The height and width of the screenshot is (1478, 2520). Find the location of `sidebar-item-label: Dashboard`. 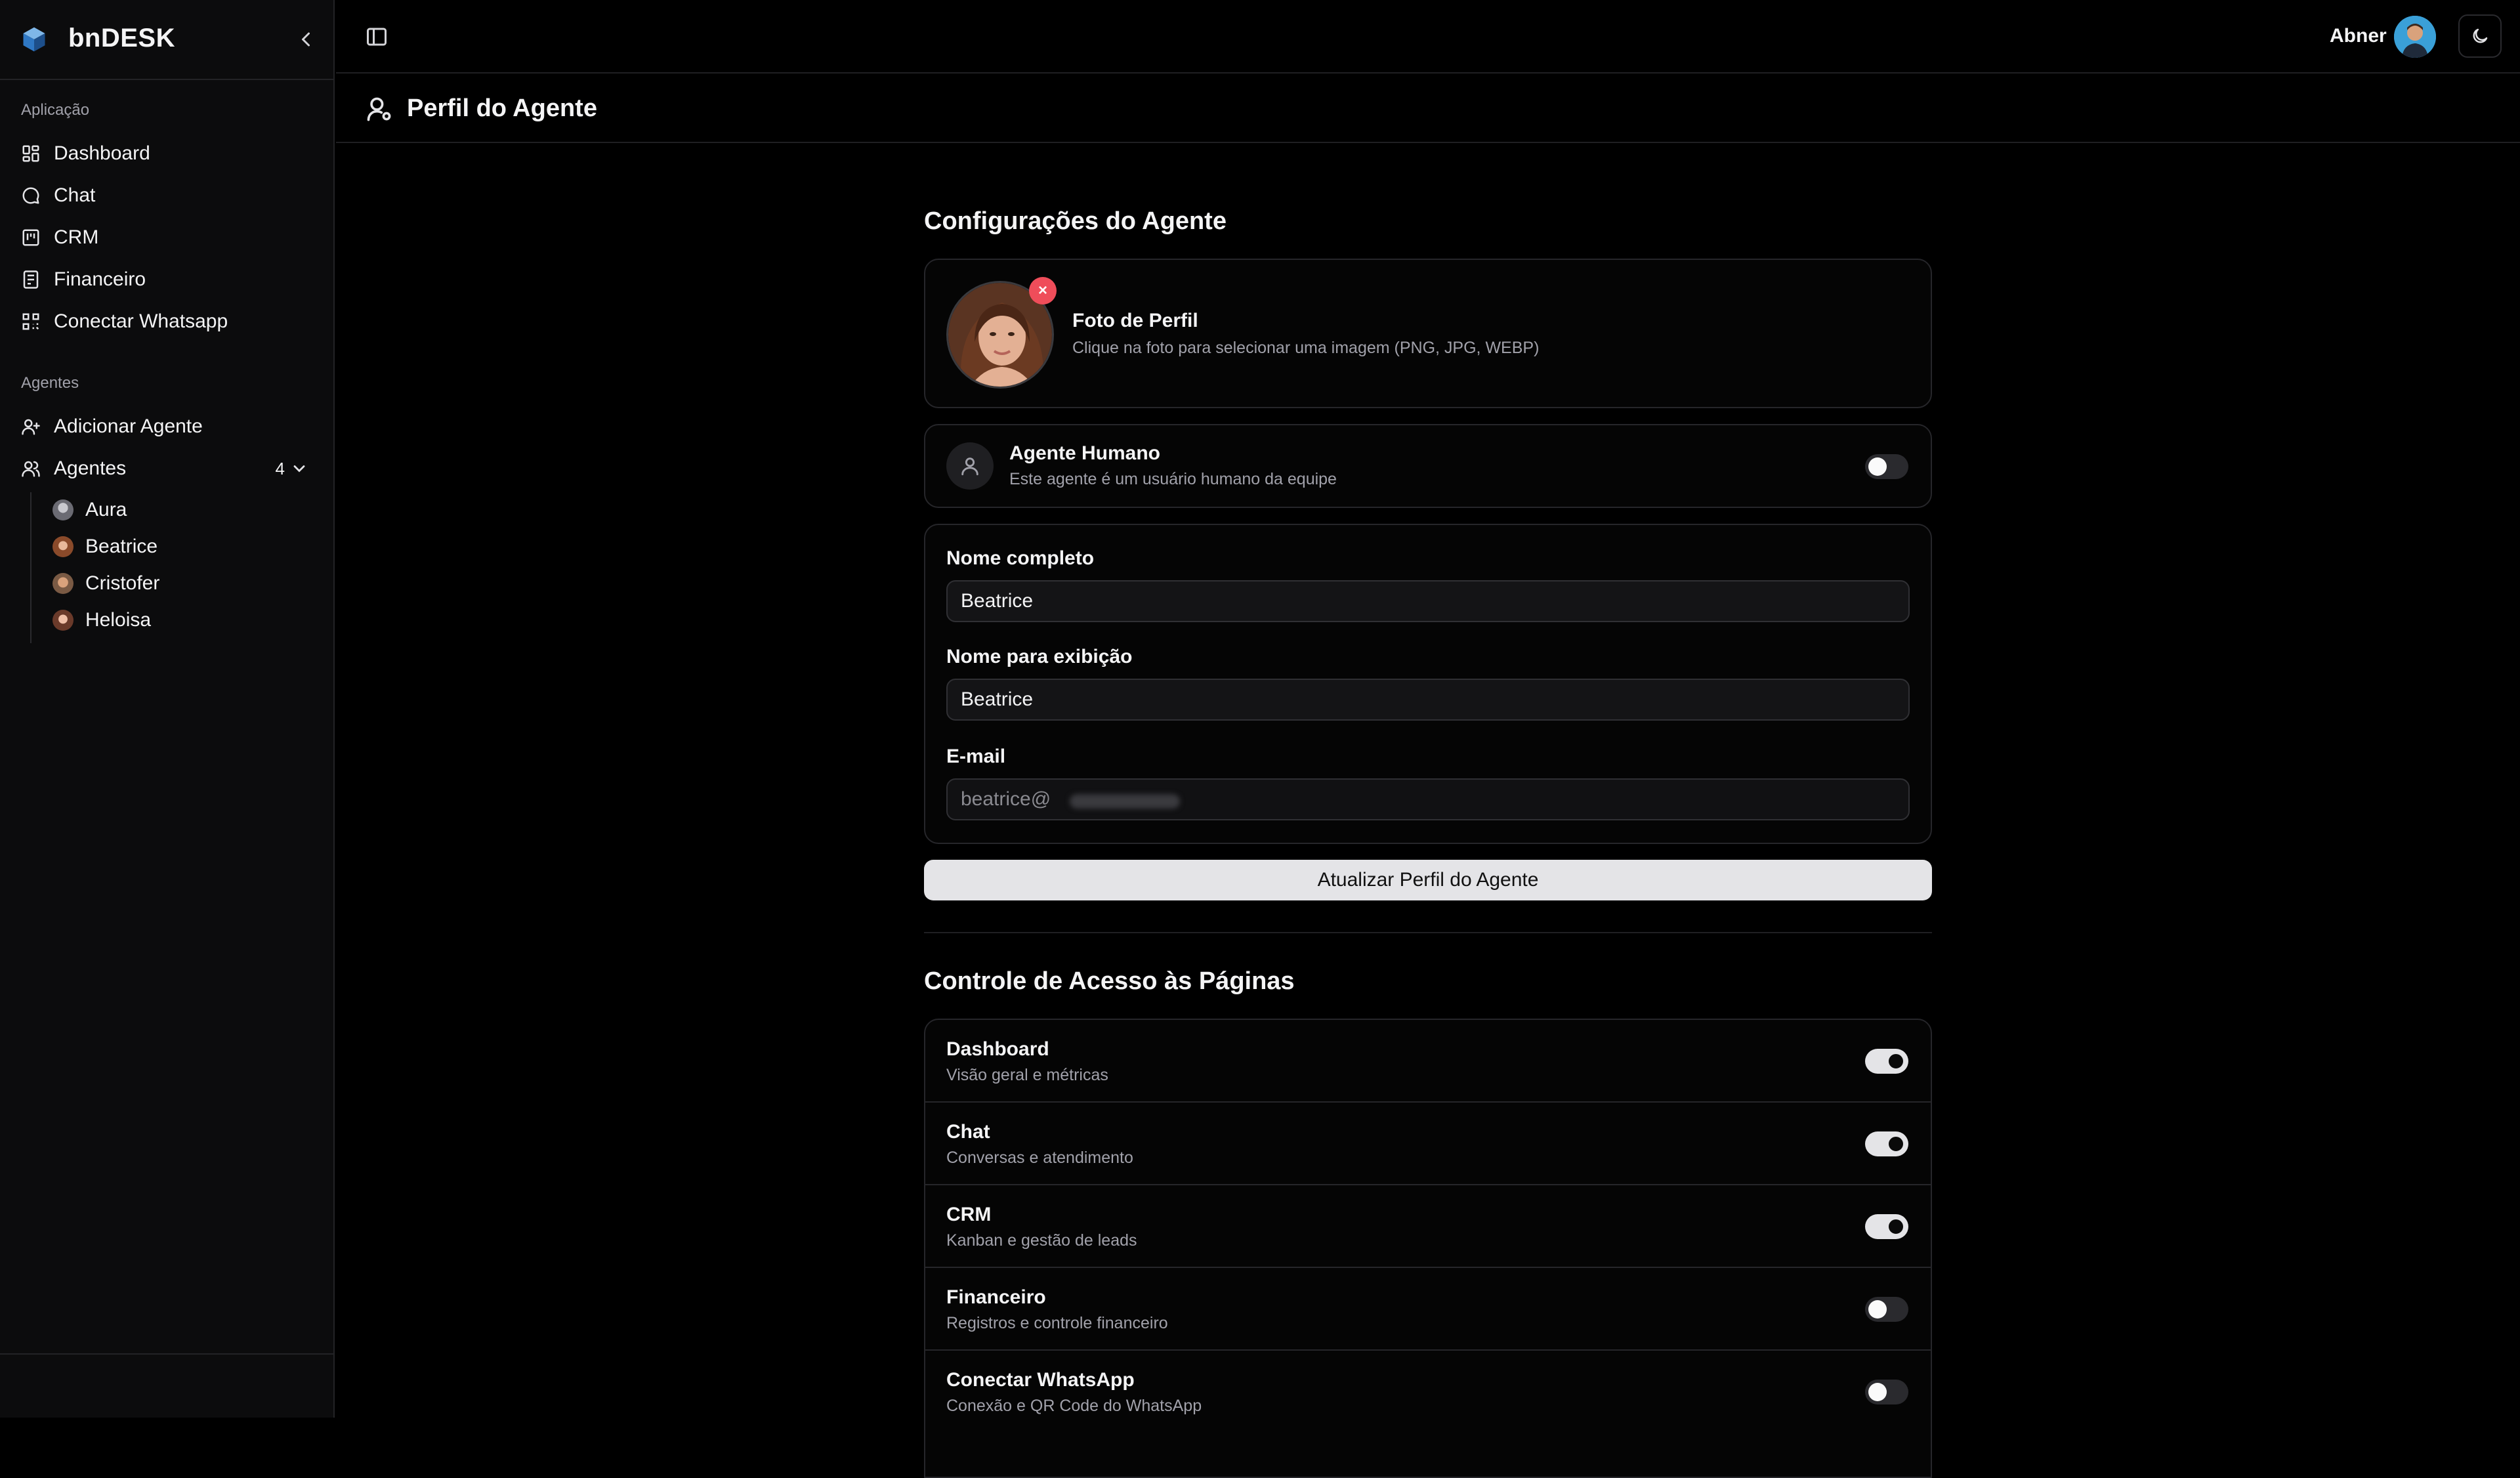

sidebar-item-label: Dashboard is located at coordinates (102, 153).